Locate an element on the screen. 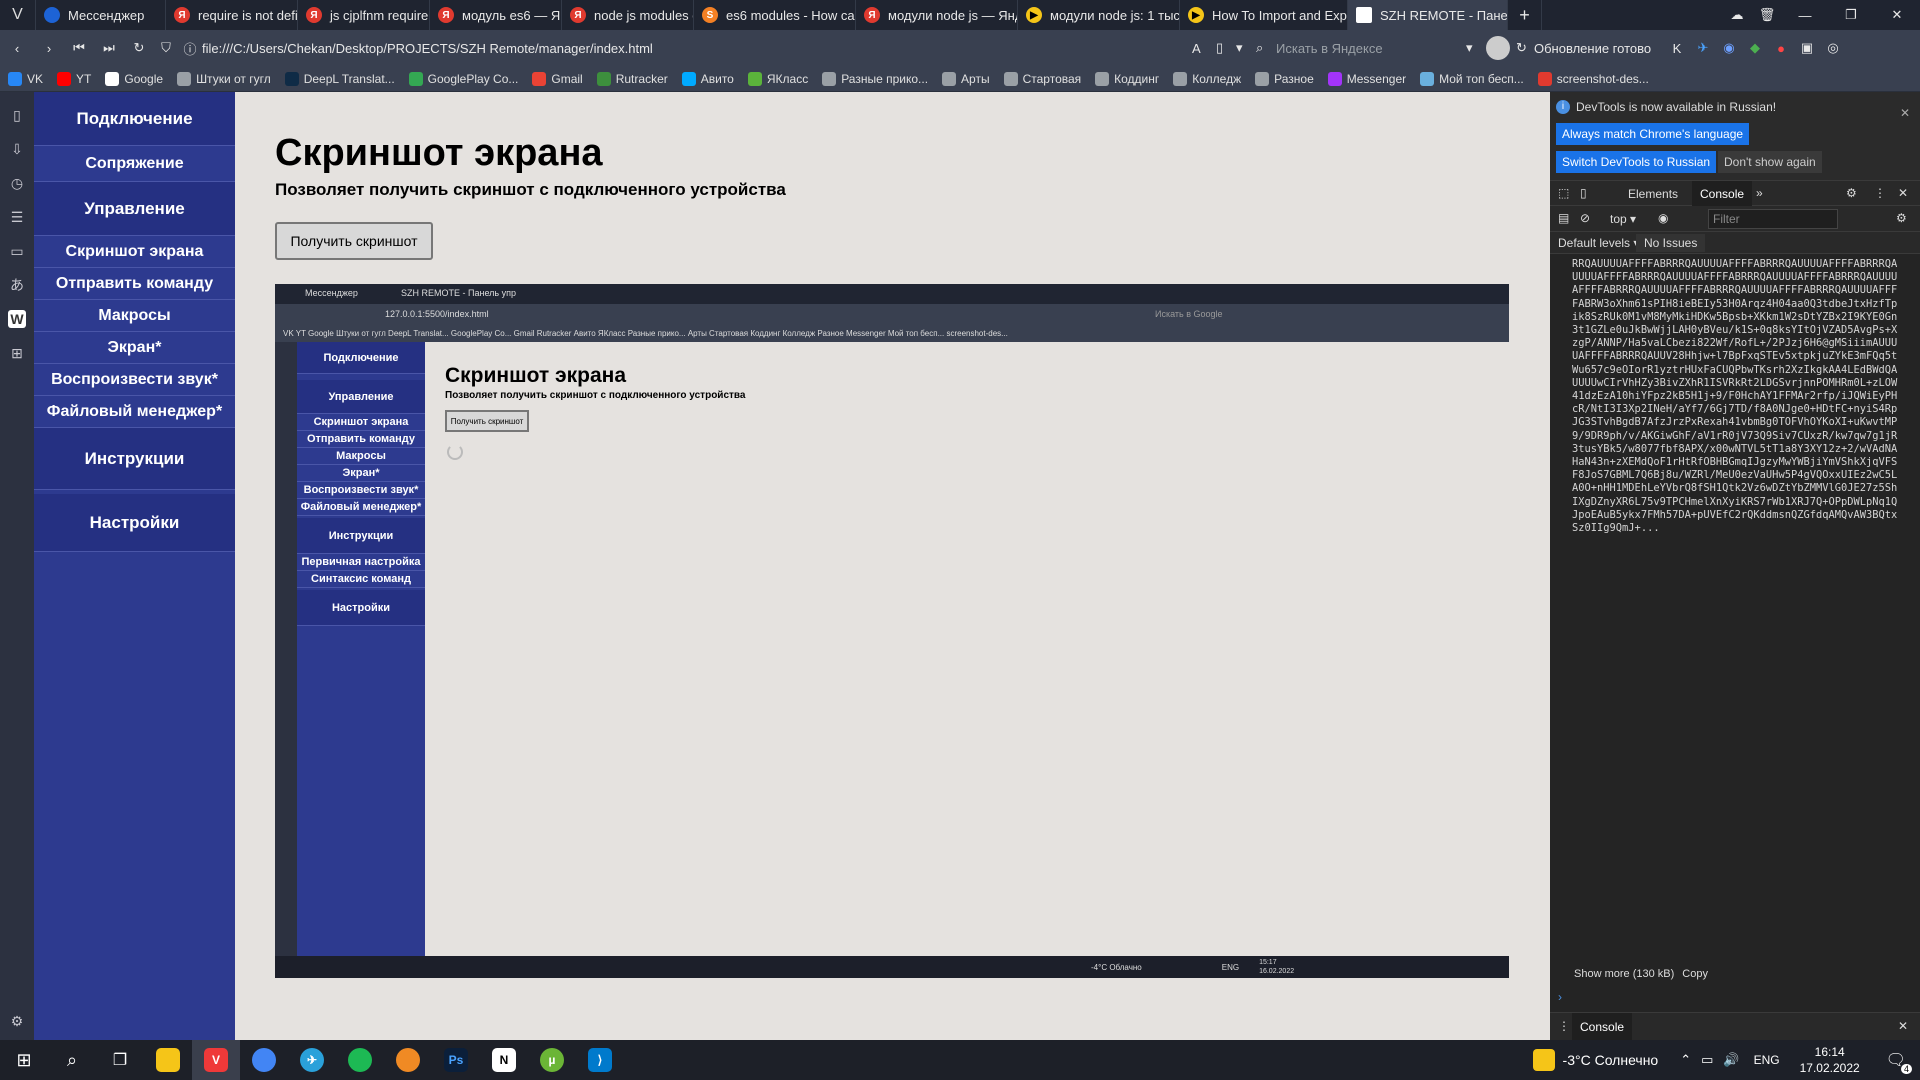 The height and width of the screenshot is (1080, 1920). tab-elements: Elements is located at coordinates (1653, 194).